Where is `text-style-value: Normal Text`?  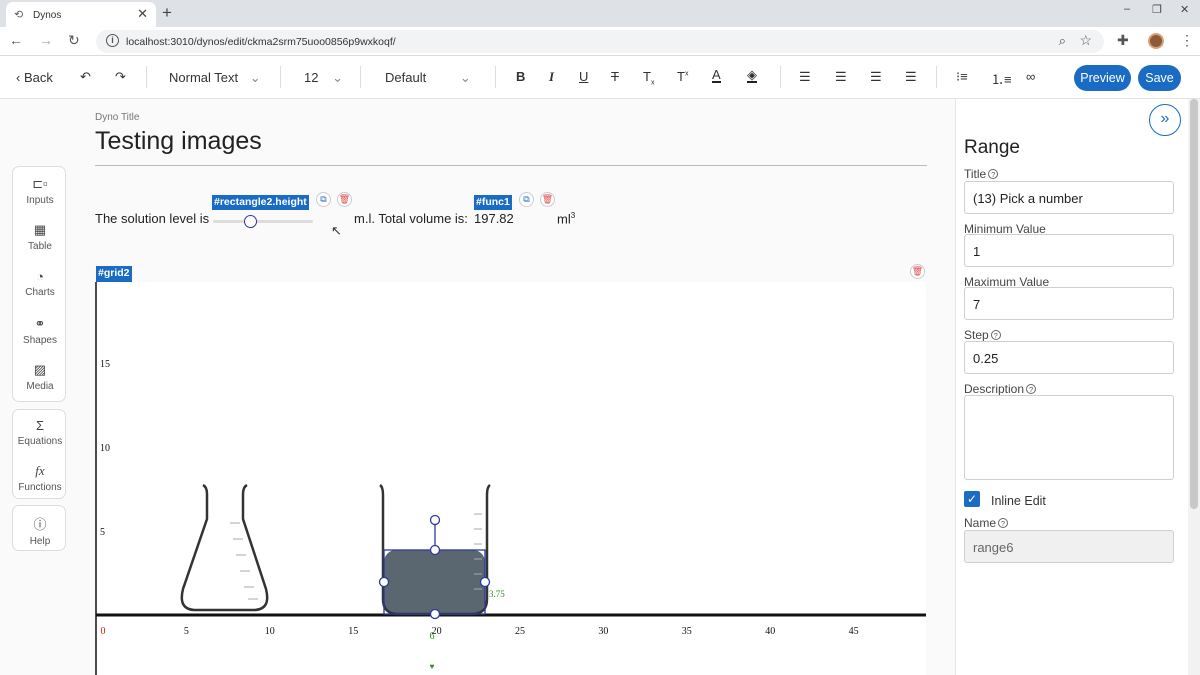
text-style-value: Normal Text is located at coordinates (204, 77).